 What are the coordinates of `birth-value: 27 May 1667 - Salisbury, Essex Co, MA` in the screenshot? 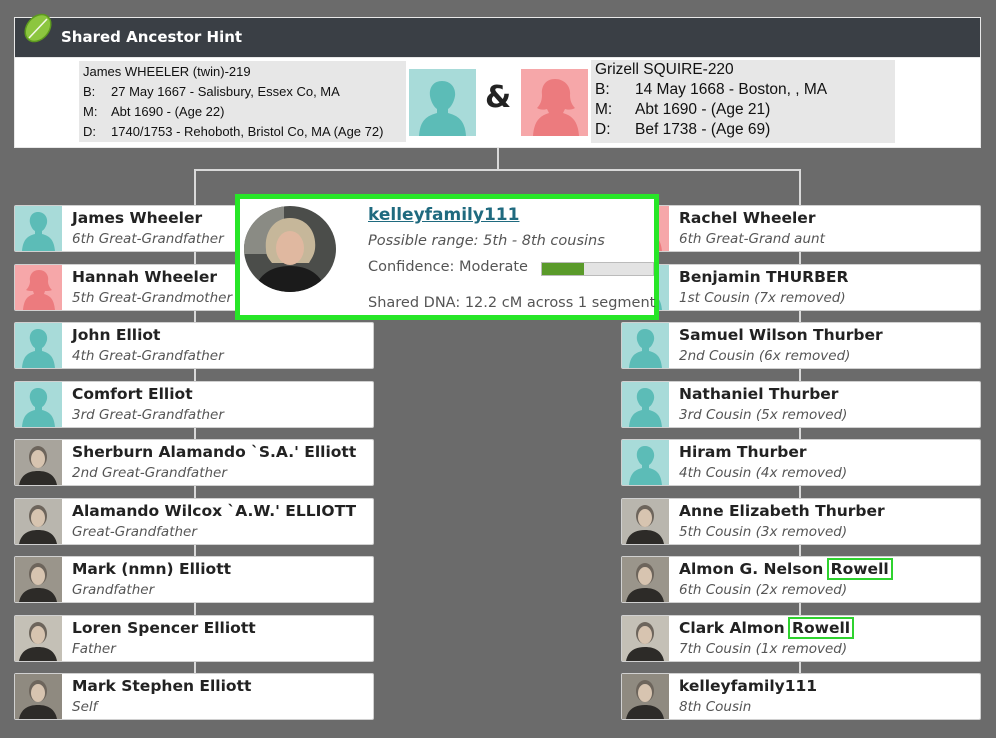 It's located at (225, 91).